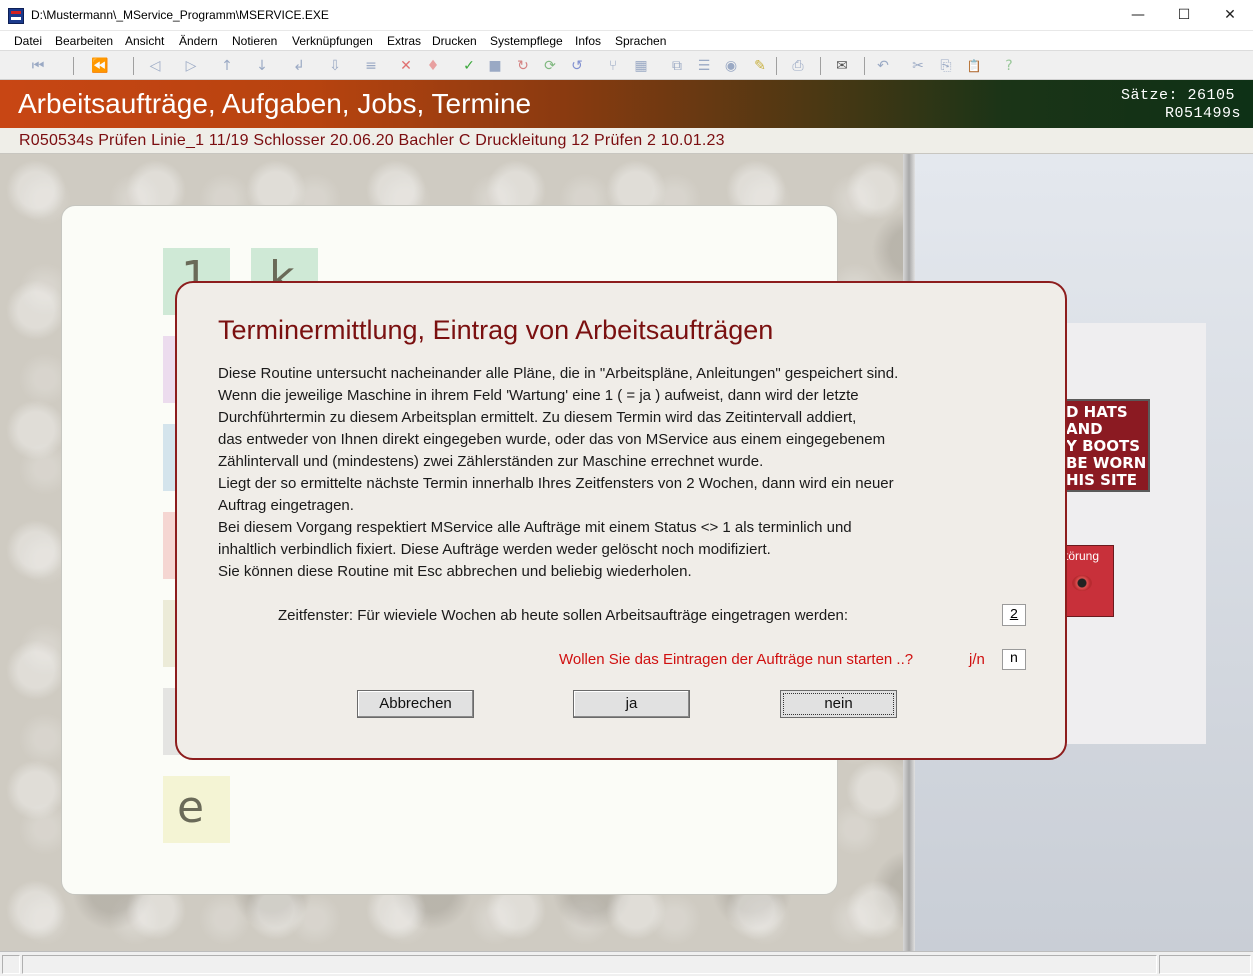 This screenshot has width=1253, height=976. What do you see at coordinates (704, 66) in the screenshot?
I see `align-icon: ☰` at bounding box center [704, 66].